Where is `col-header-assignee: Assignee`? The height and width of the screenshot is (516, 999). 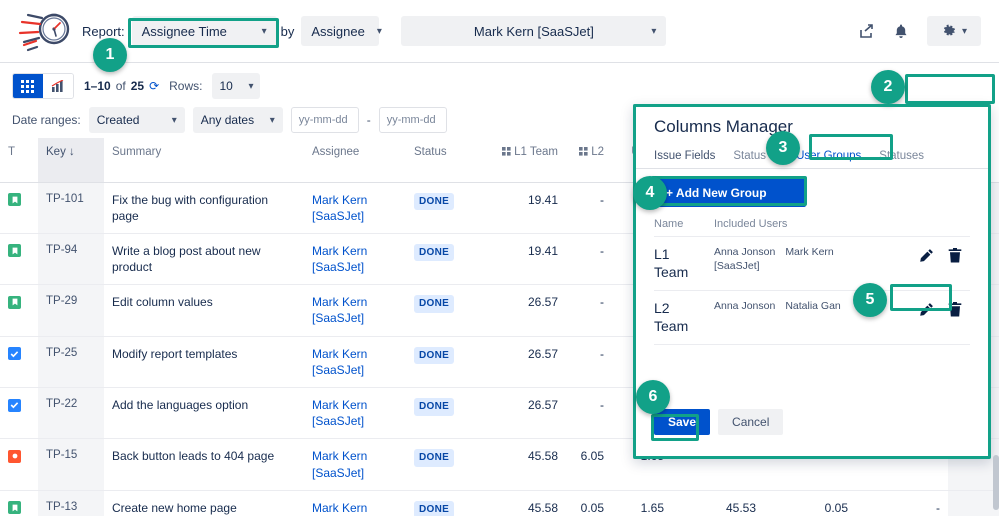 col-header-assignee: Assignee is located at coordinates (355, 160).